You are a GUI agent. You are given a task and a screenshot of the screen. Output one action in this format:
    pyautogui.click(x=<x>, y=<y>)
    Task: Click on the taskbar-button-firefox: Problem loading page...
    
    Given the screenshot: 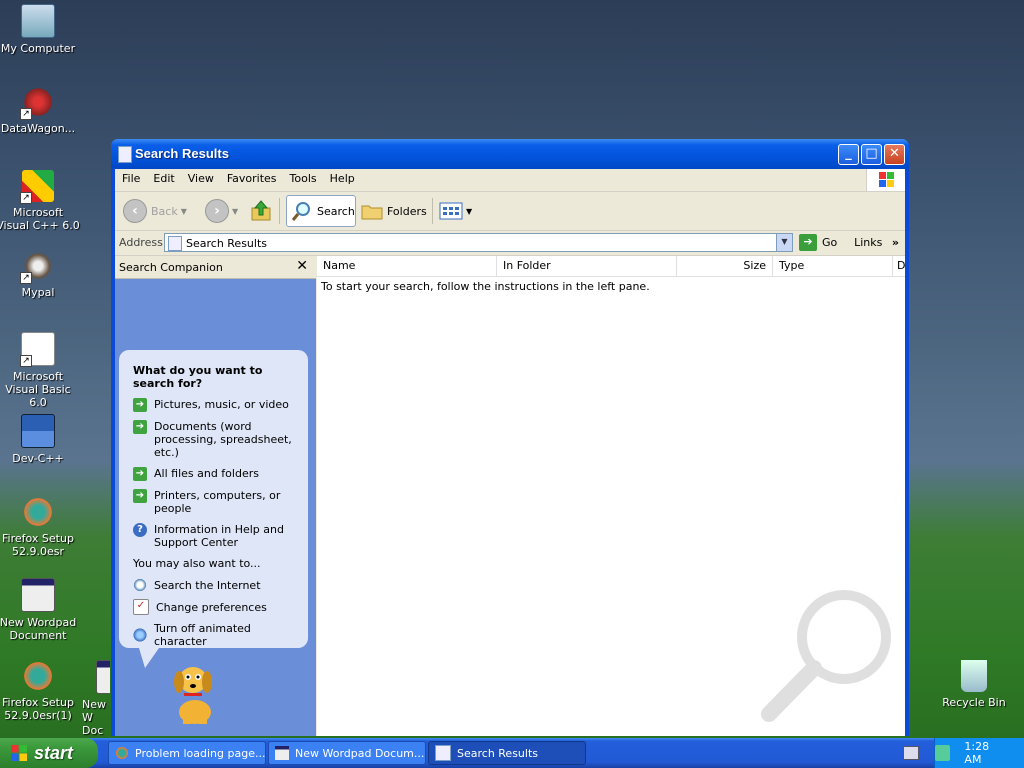 What is the action you would take?
    pyautogui.click(x=187, y=753)
    